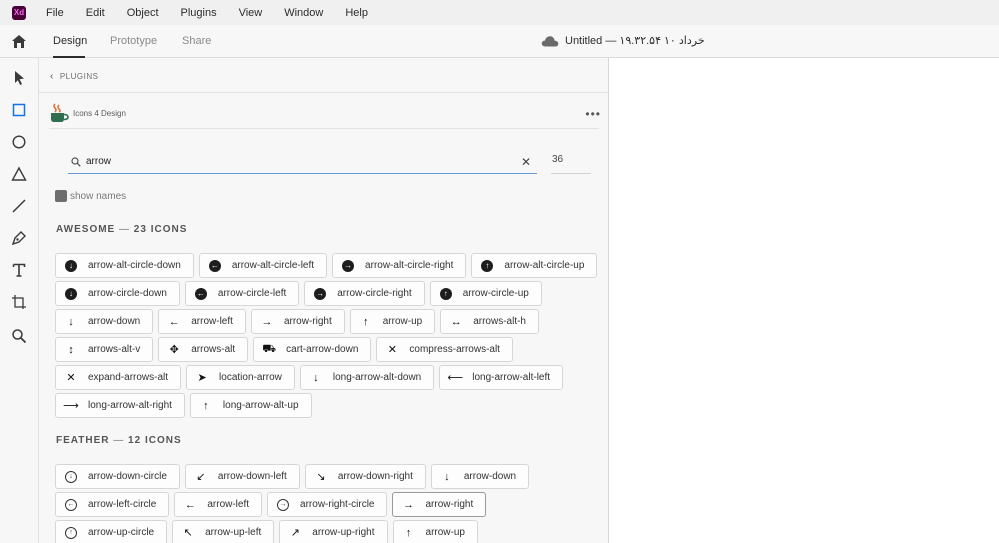 The height and width of the screenshot is (543, 999). I want to click on ellipse-tool-icon, so click(19, 142).